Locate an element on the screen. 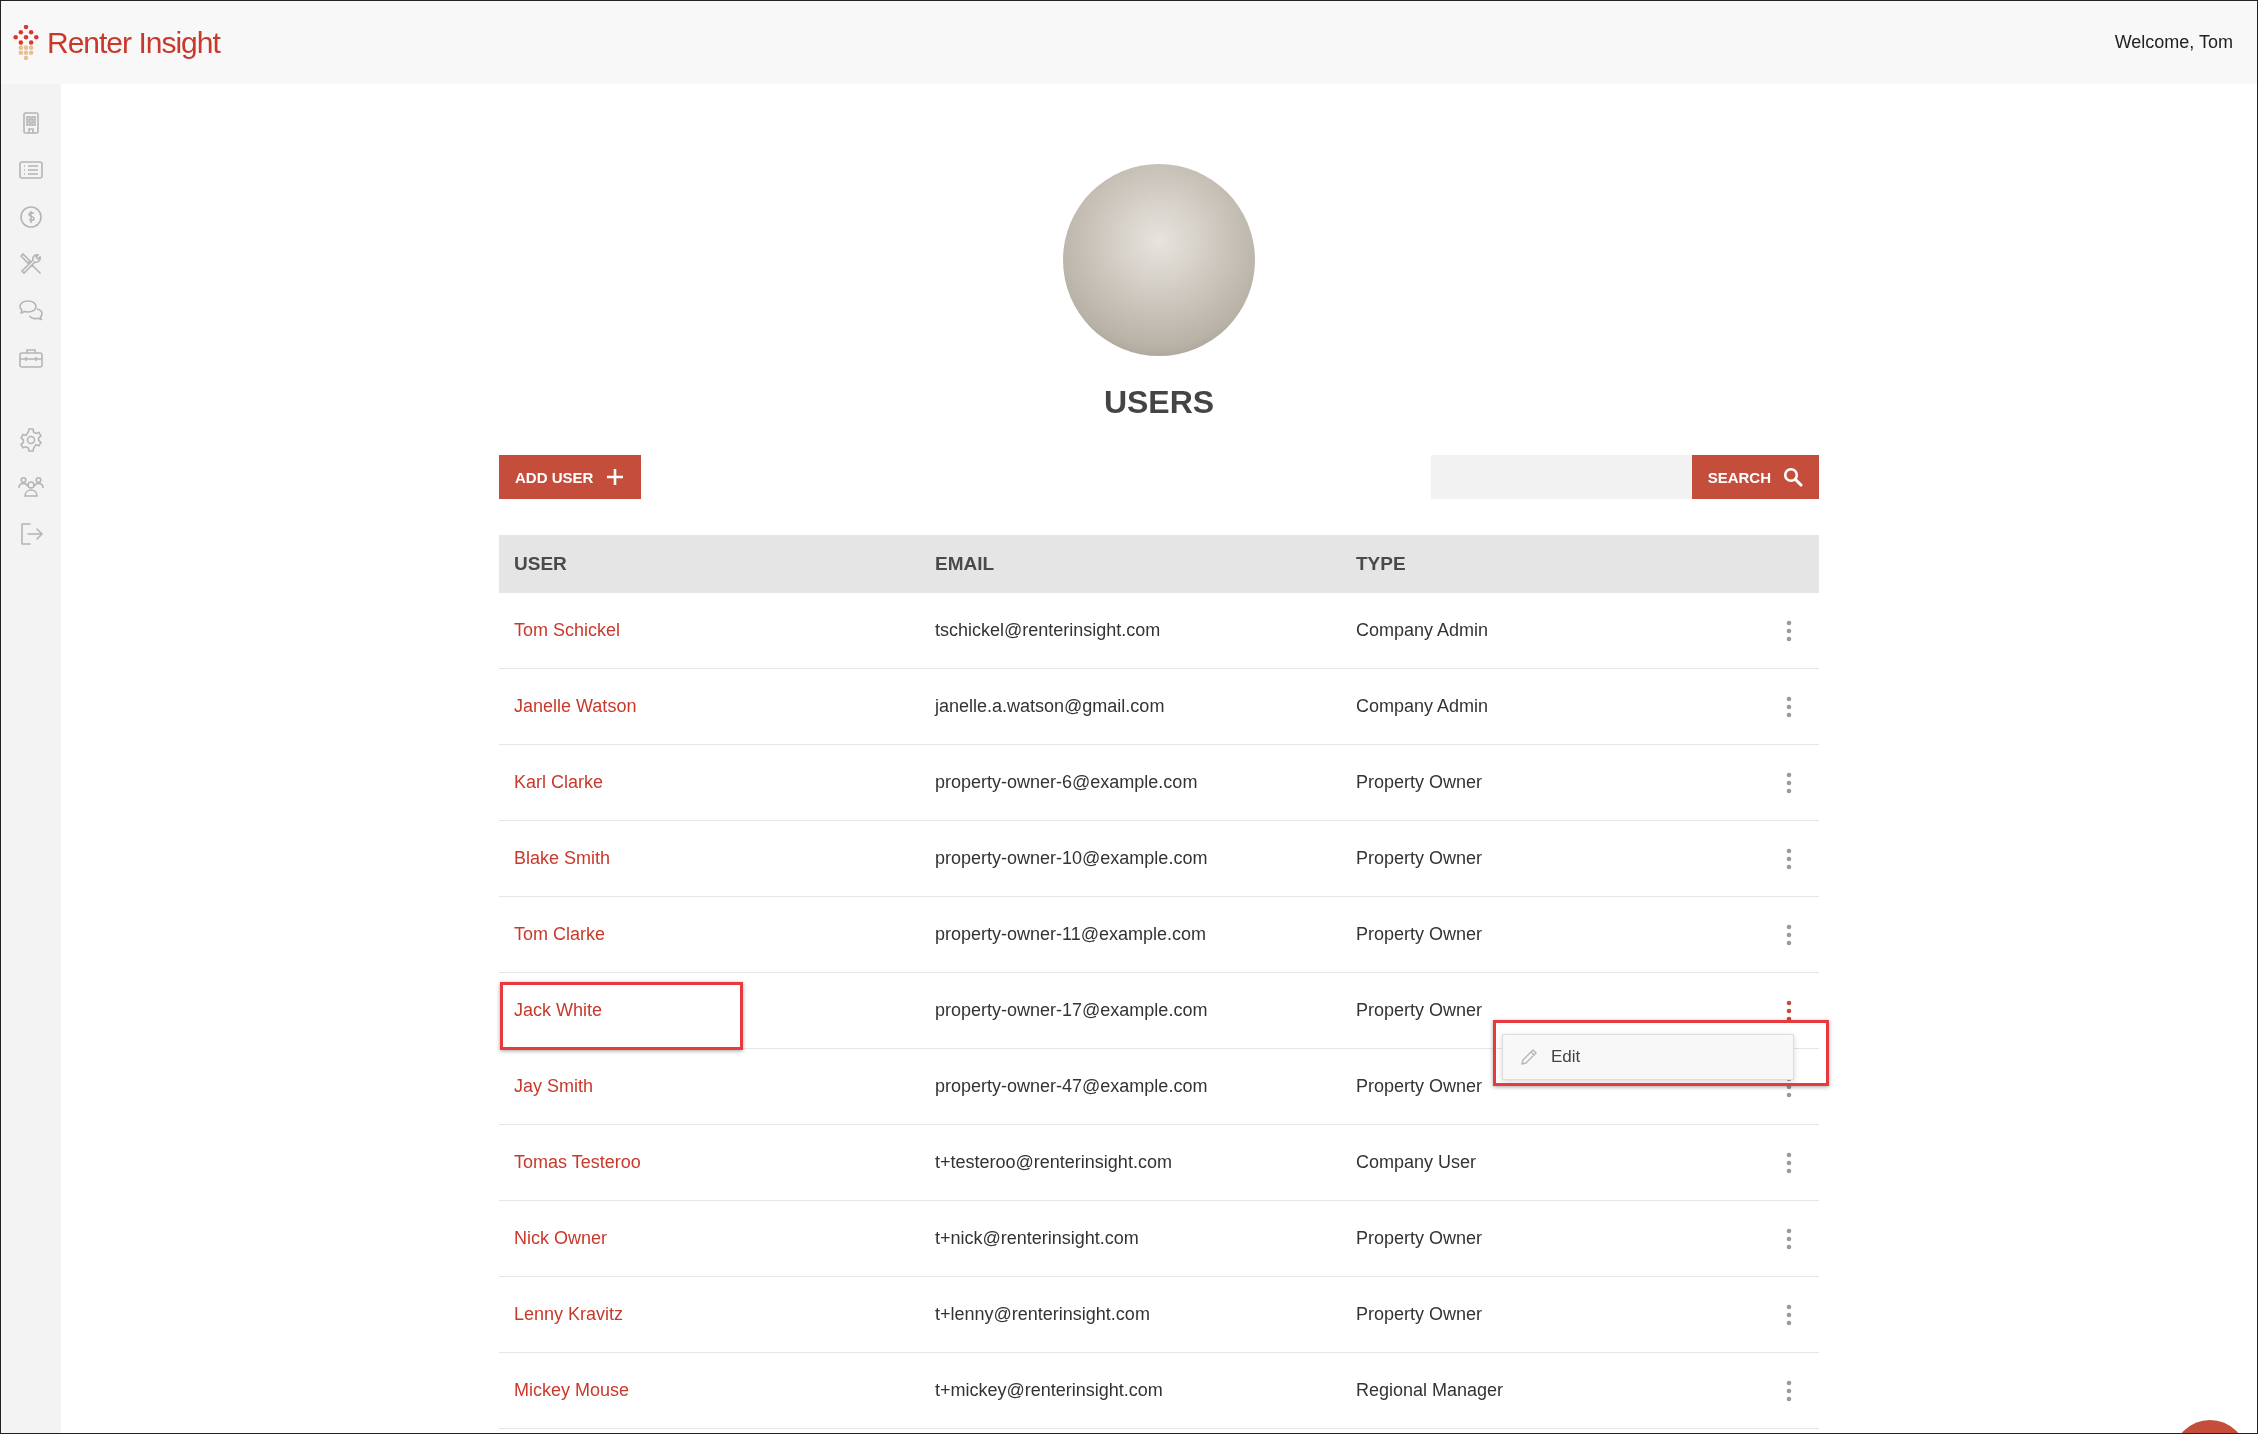 This screenshot has width=2258, height=1434. email-cell: property-owner-17@example.com is located at coordinates (1071, 1010).